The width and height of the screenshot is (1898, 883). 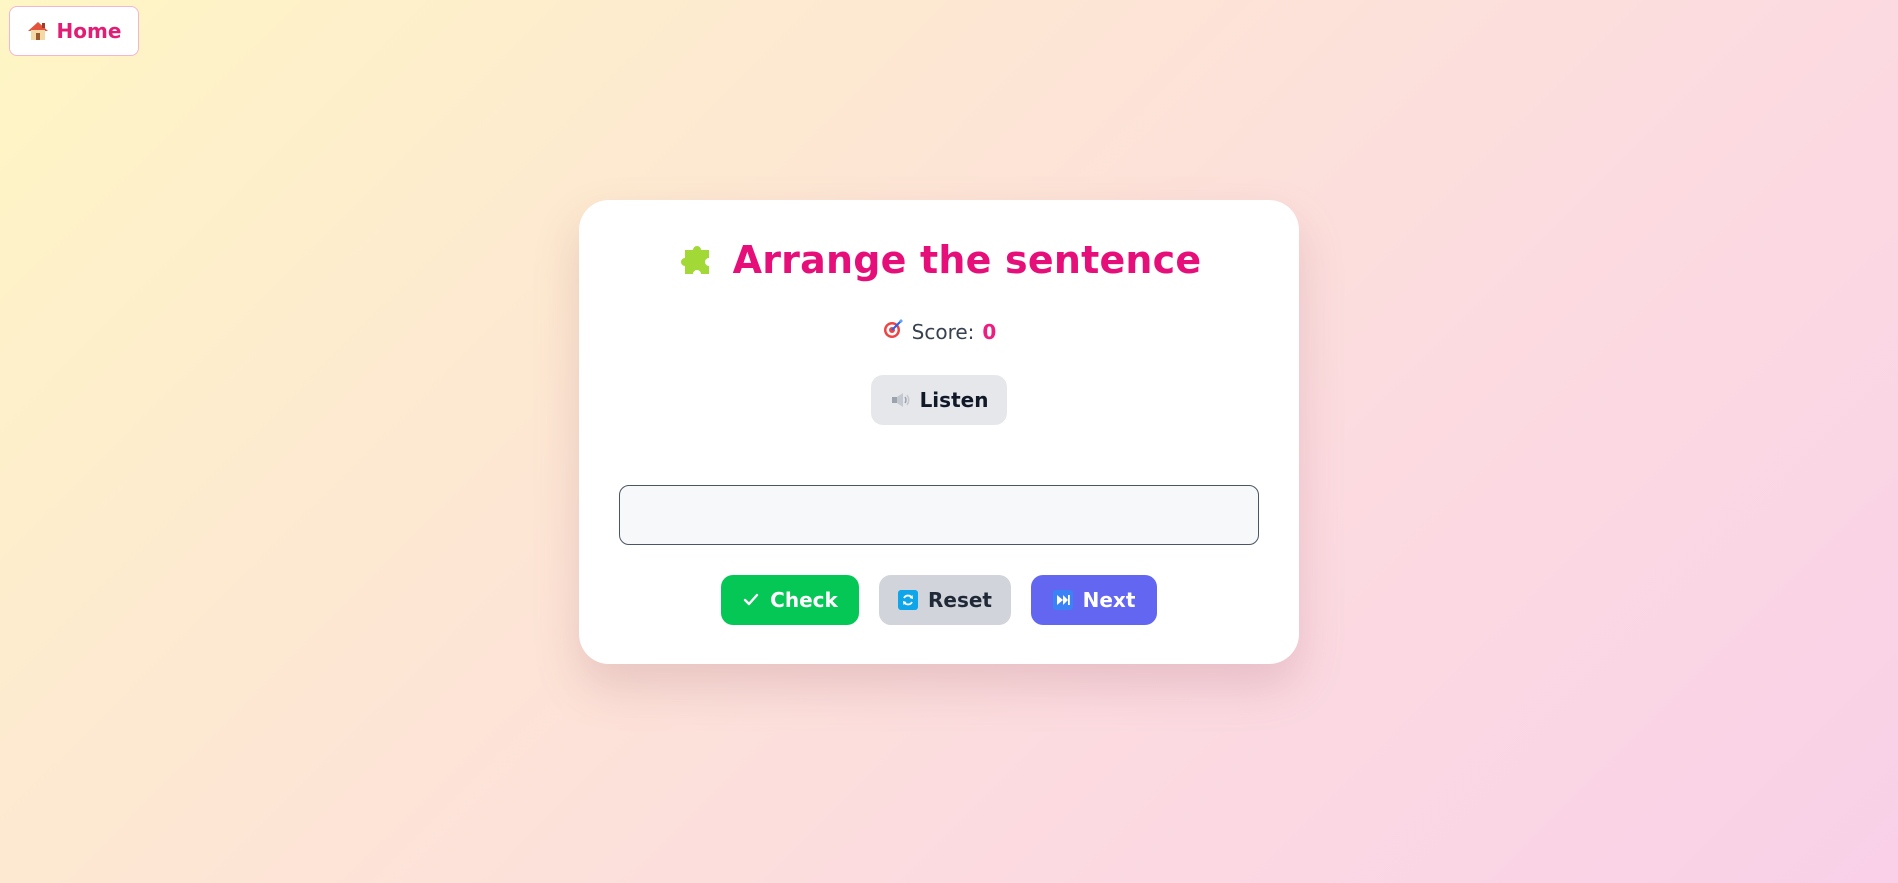 I want to click on check-button-label: Check, so click(x=804, y=600).